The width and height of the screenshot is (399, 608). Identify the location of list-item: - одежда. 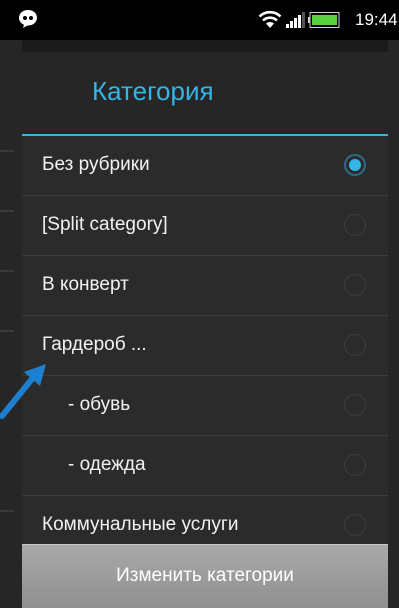
(205, 466).